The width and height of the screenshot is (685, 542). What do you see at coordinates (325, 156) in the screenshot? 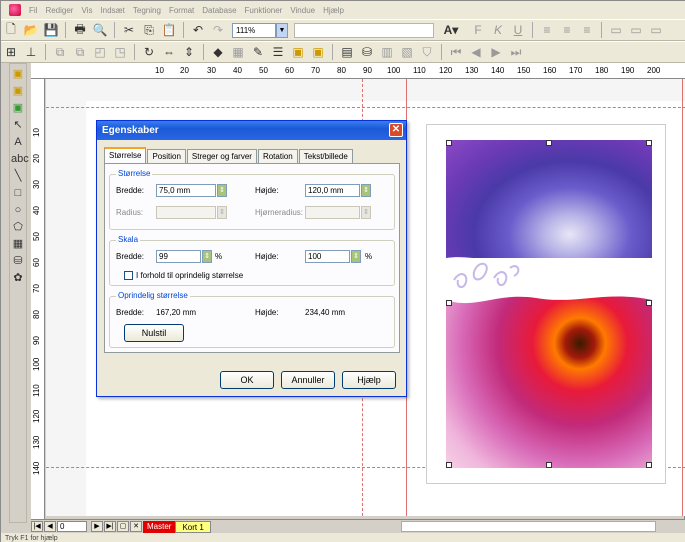
I see `tab-text-image: Tekst/billede` at bounding box center [325, 156].